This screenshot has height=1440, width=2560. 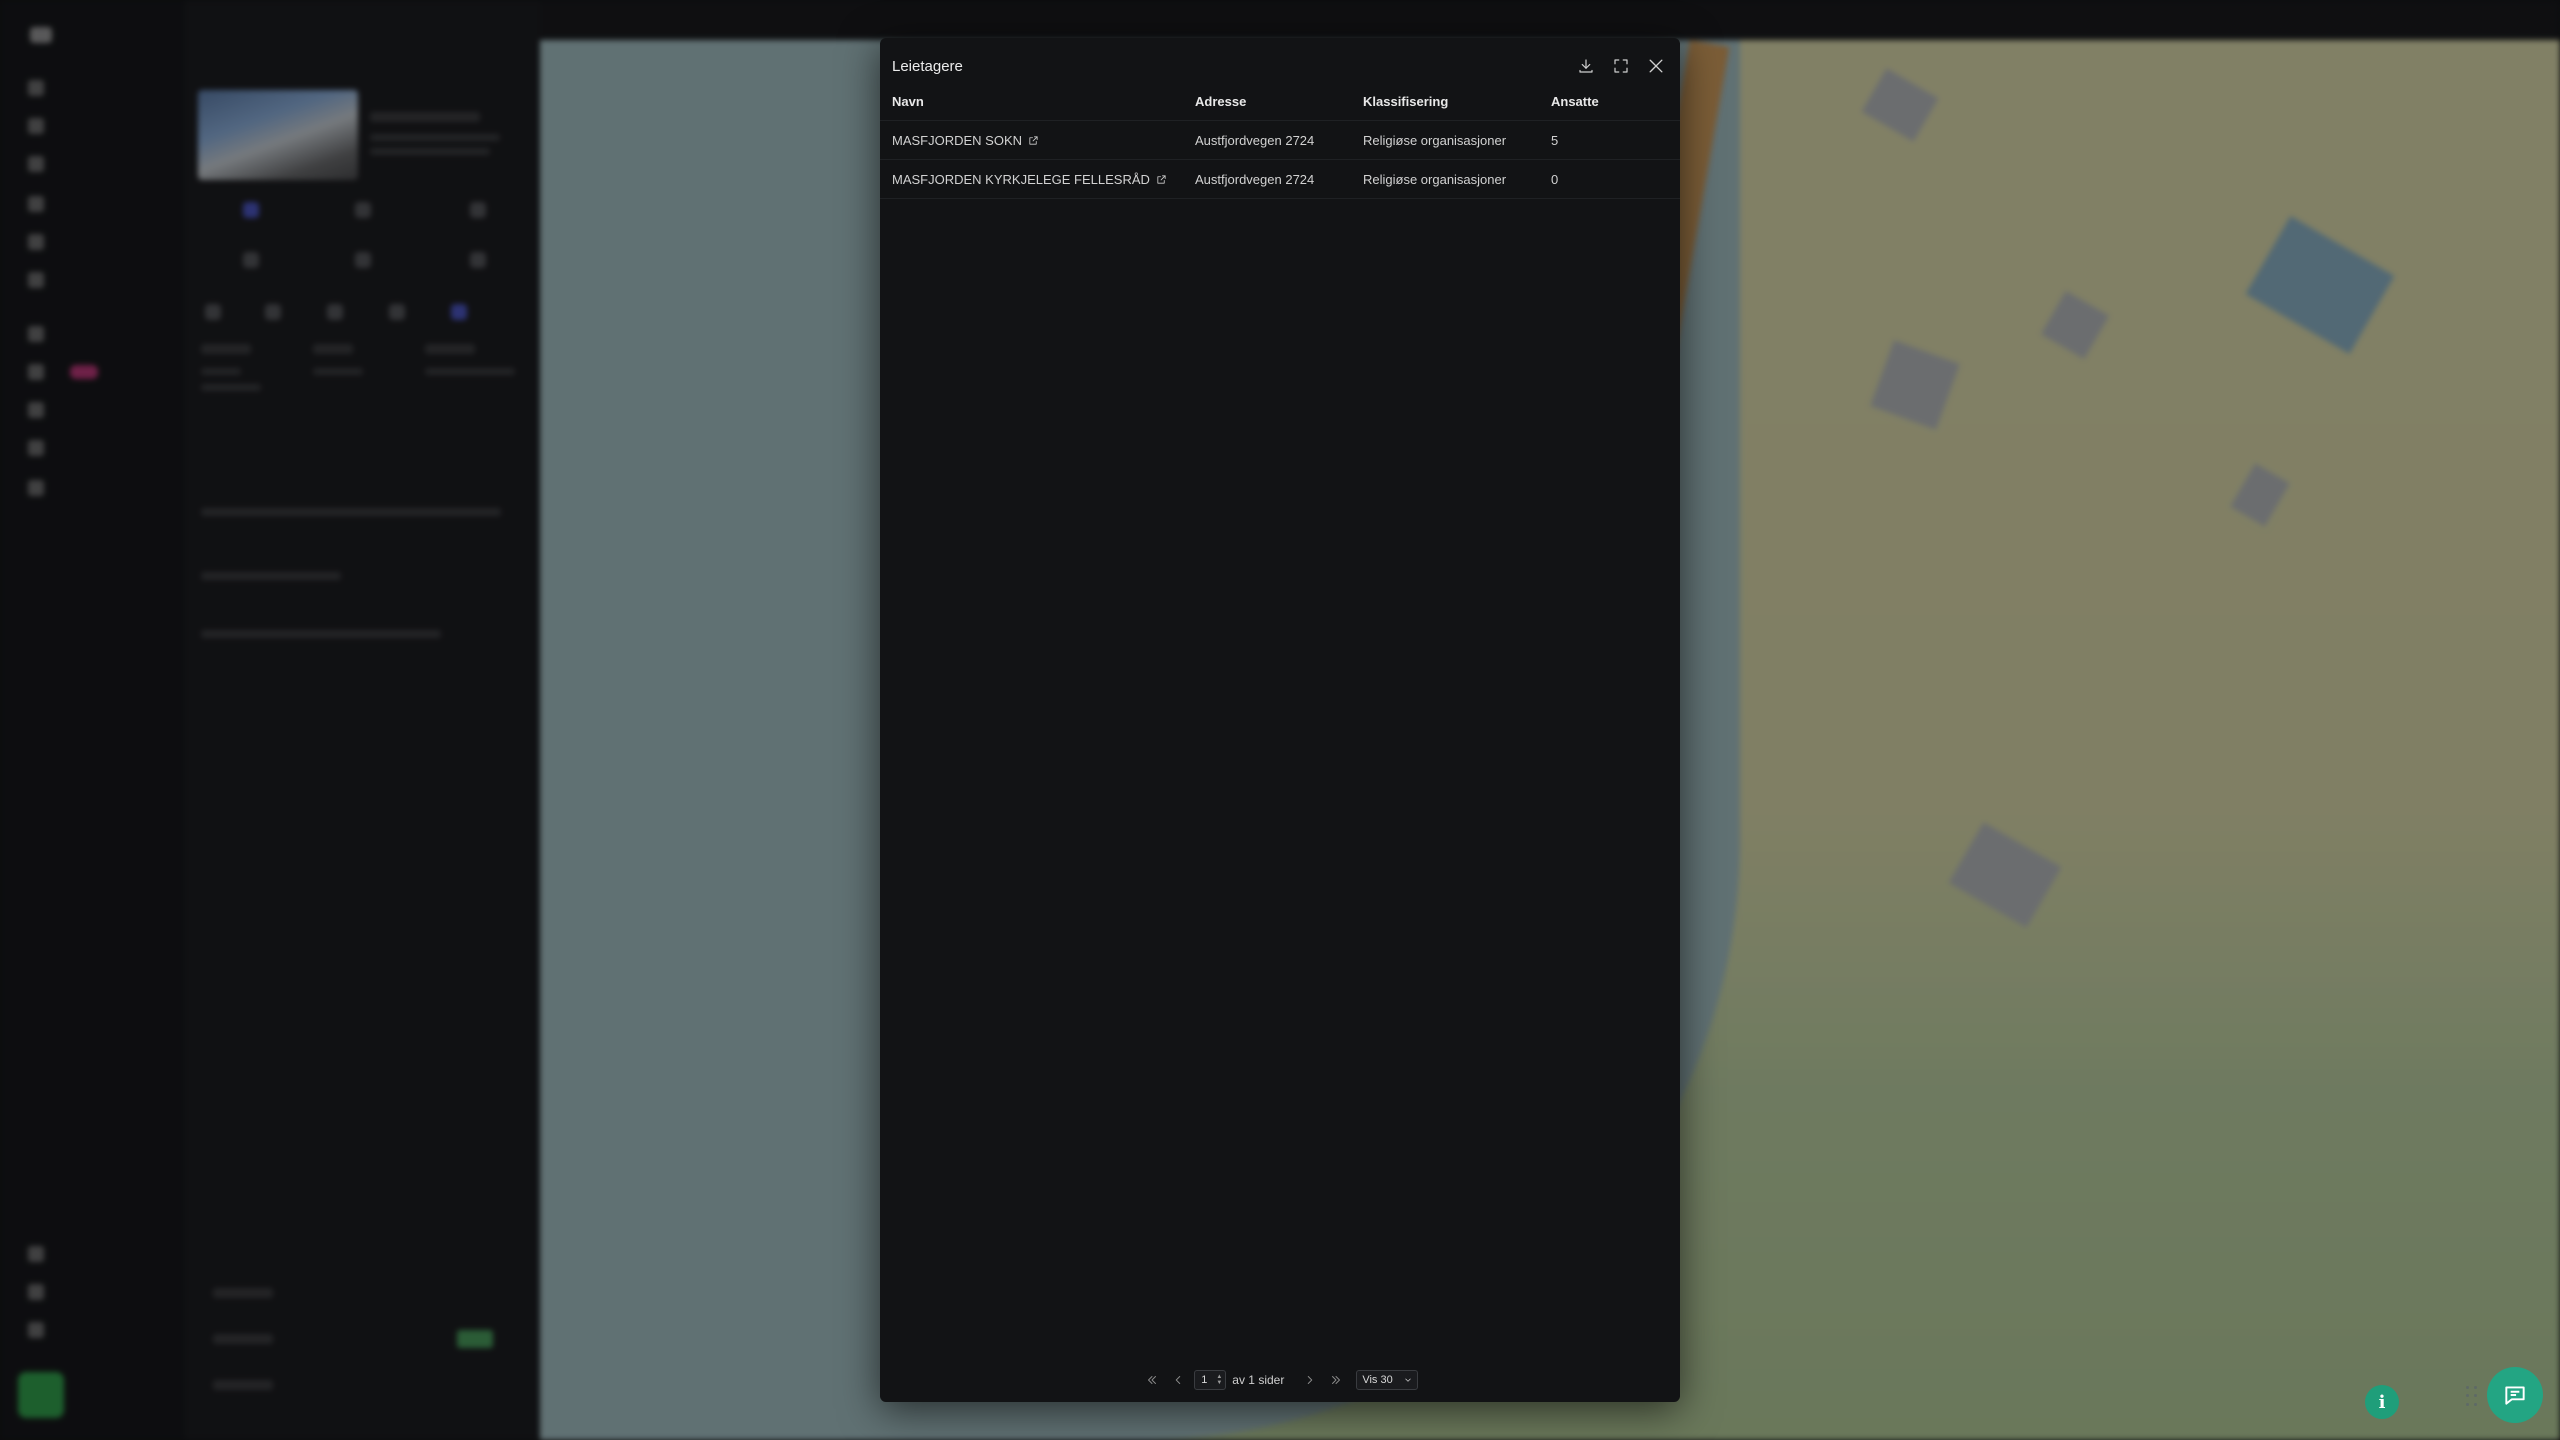 I want to click on previous-page-button, so click(x=1178, y=1380).